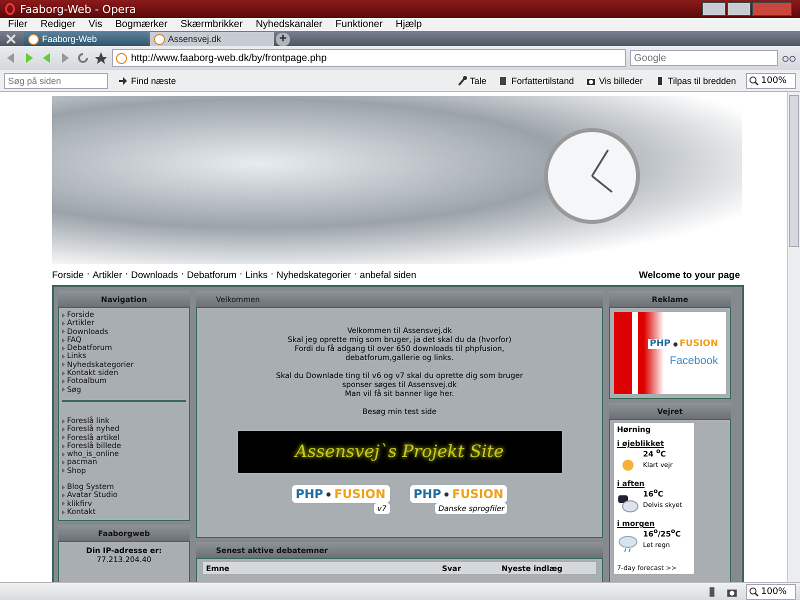 This screenshot has height=600, width=800. What do you see at coordinates (503, 81) in the screenshot?
I see `document-icon` at bounding box center [503, 81].